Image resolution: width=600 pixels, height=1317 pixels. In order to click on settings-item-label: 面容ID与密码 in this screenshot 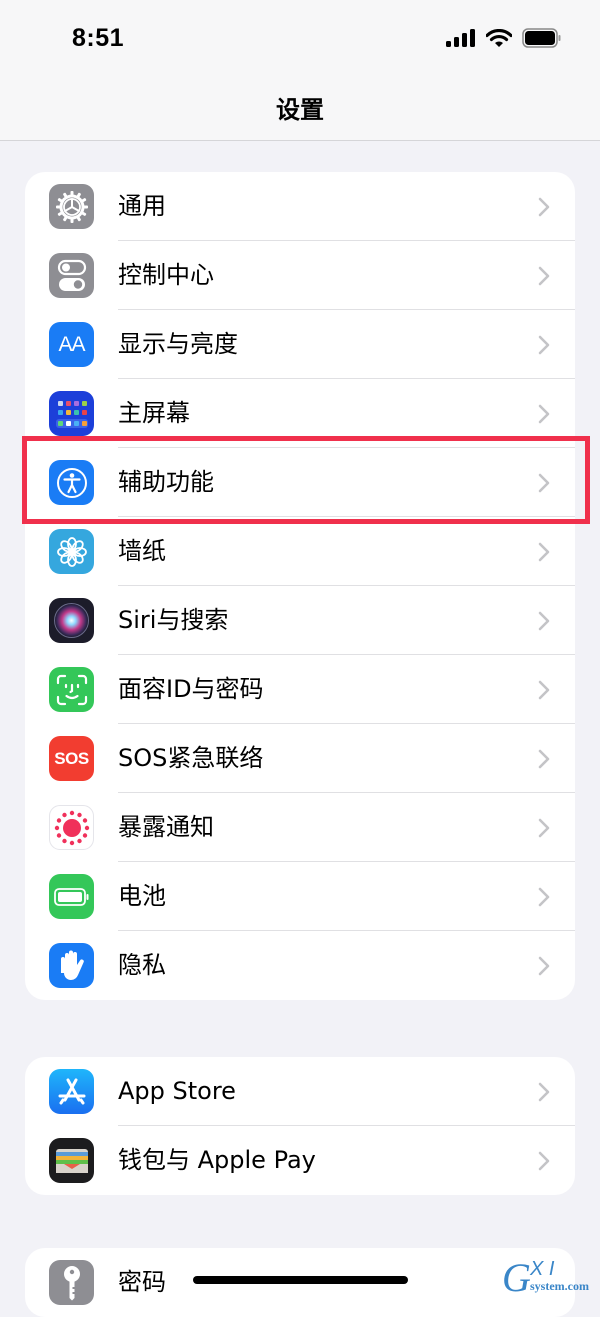, I will do `click(191, 689)`.